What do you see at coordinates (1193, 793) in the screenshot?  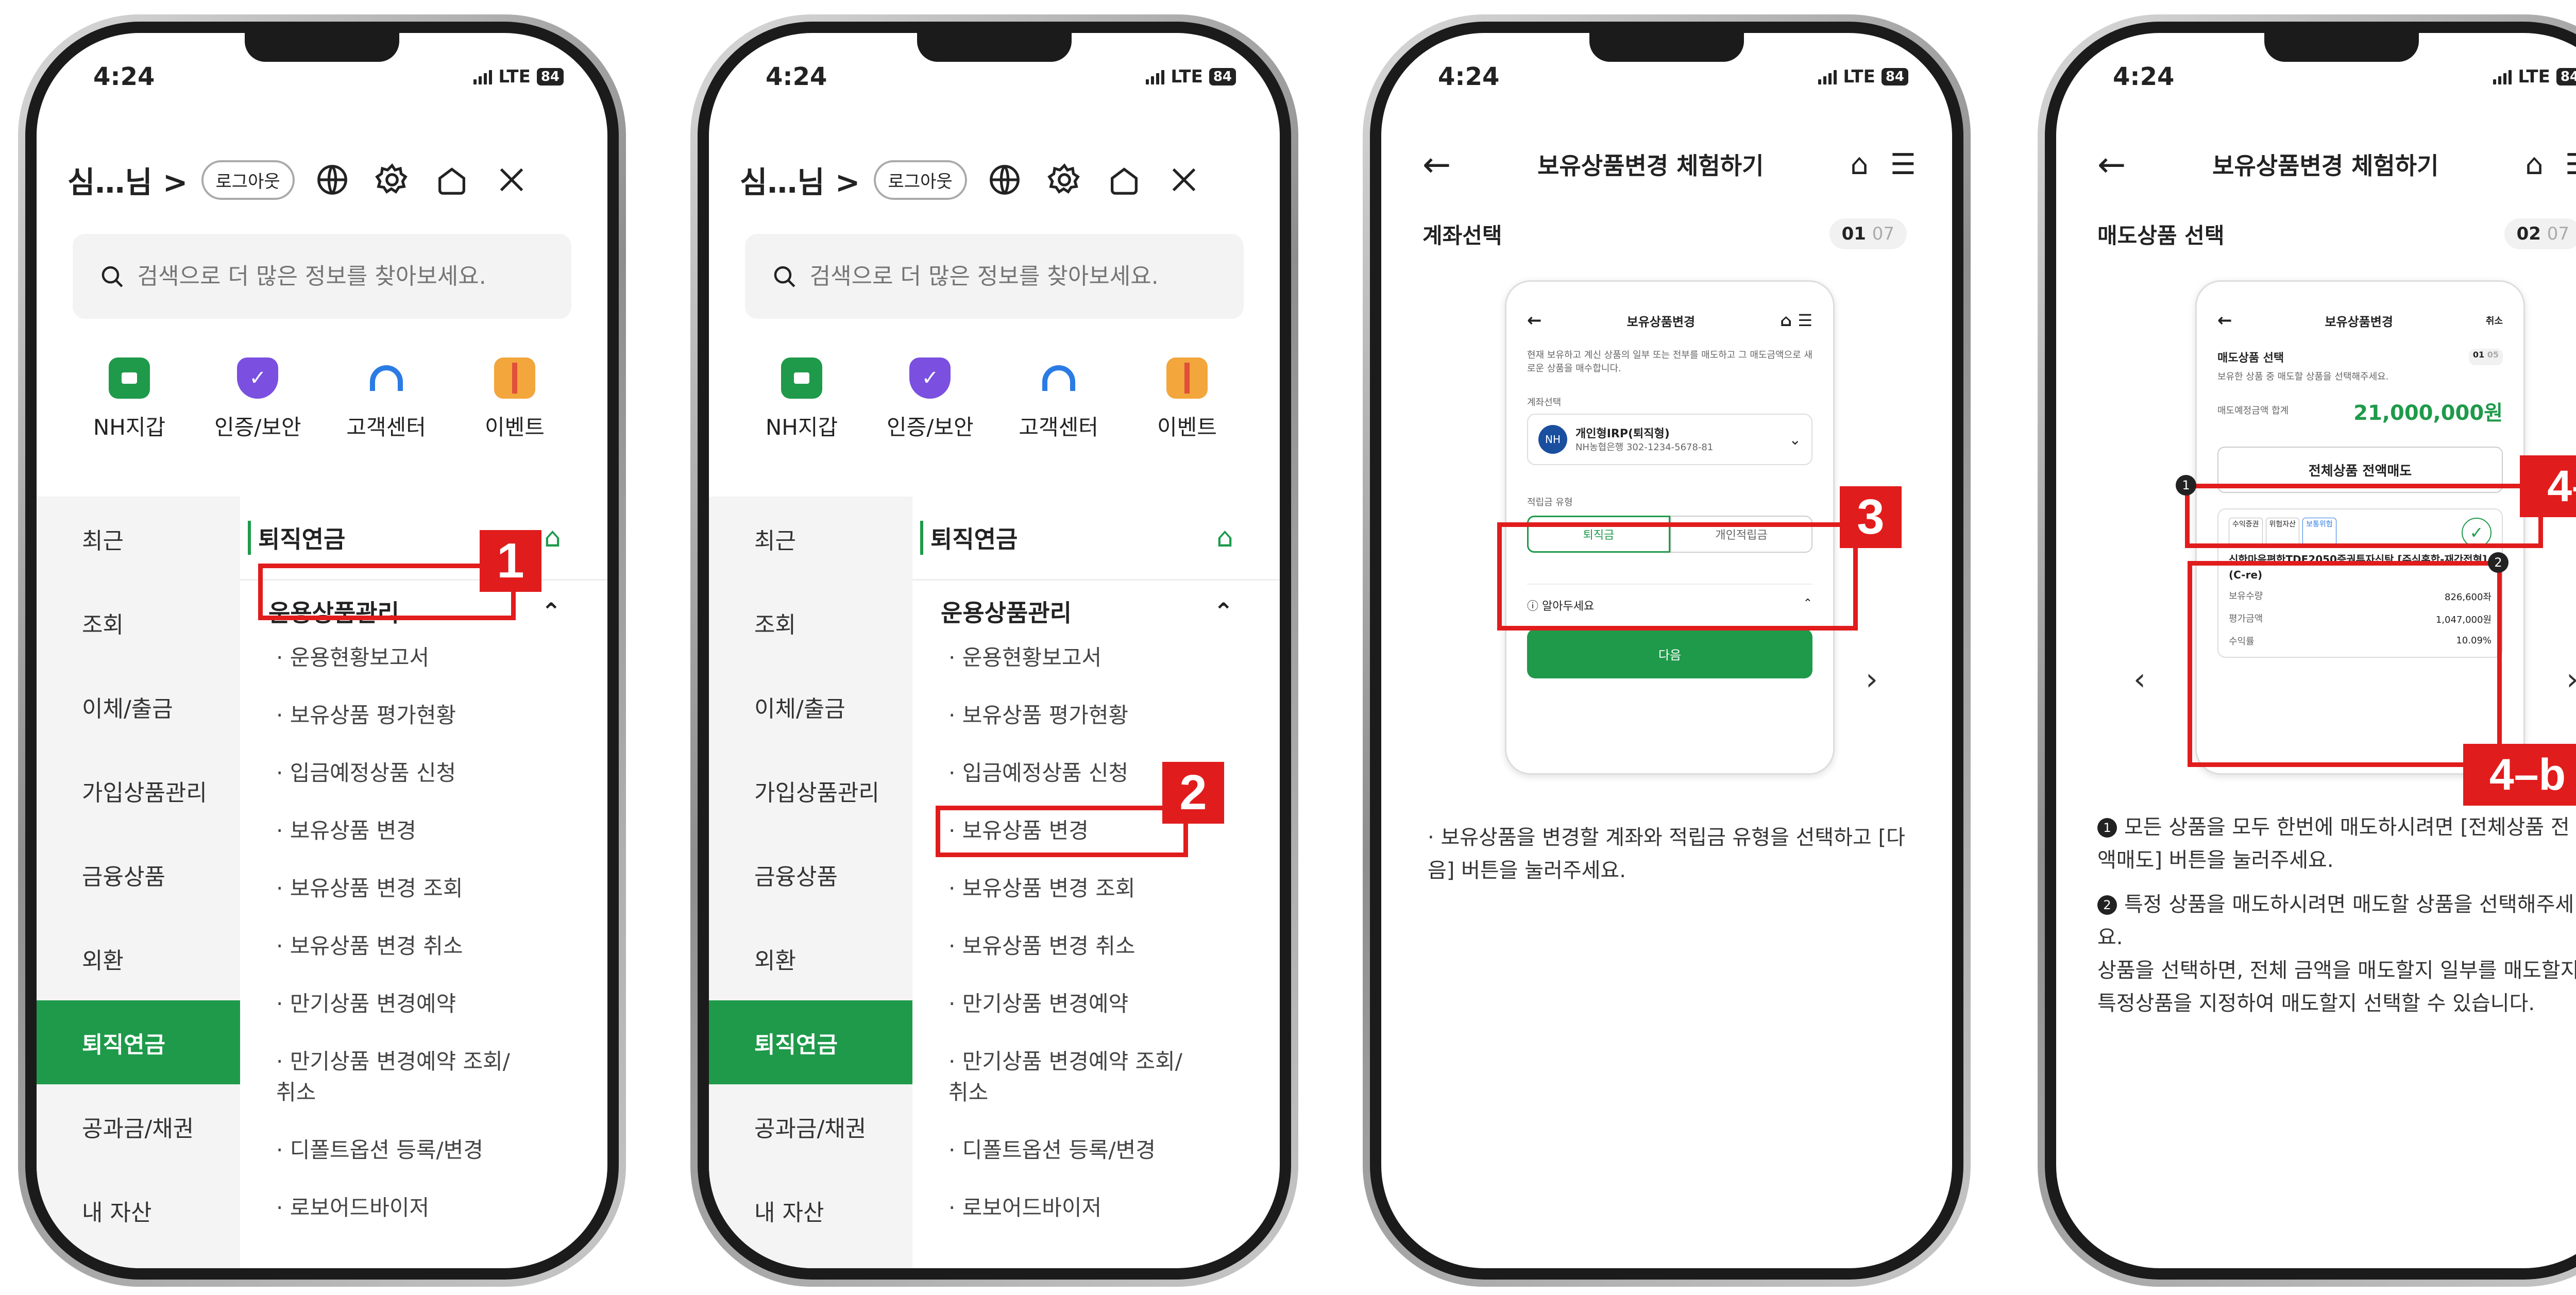 I see `step-label-2: 2` at bounding box center [1193, 793].